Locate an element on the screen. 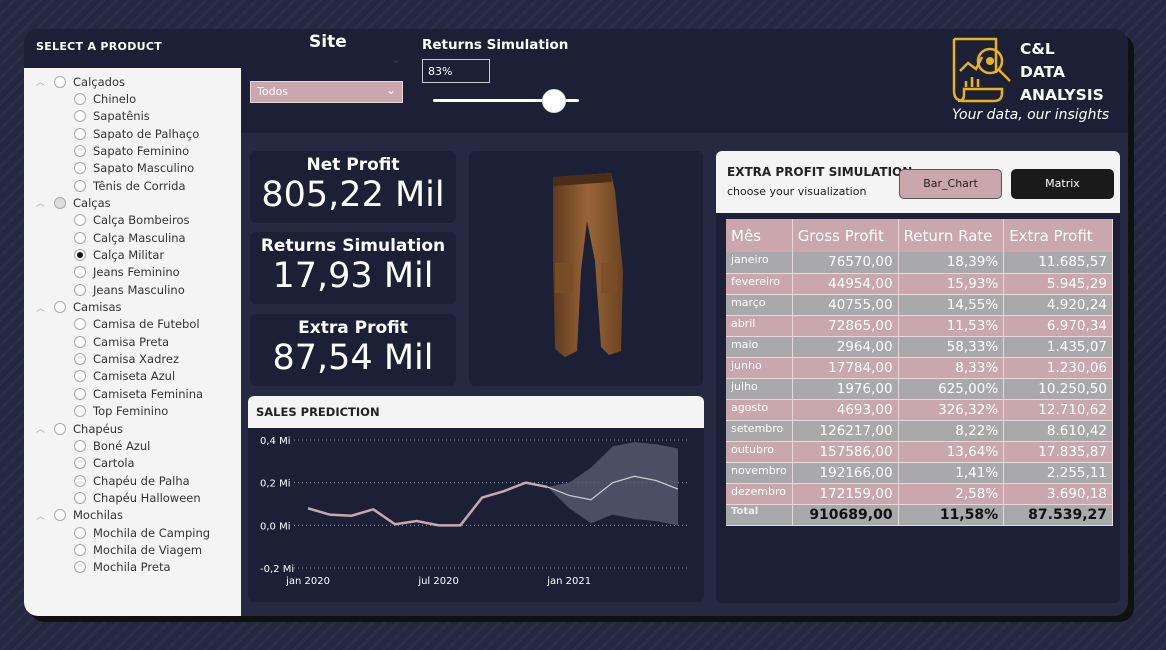  value-cell: 40755,00 is located at coordinates (845, 305).